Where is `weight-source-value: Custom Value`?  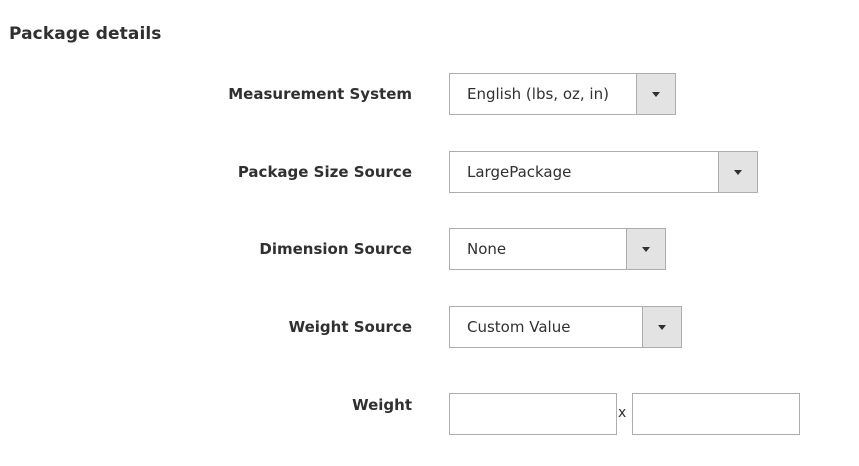
weight-source-value: Custom Value is located at coordinates (519, 327).